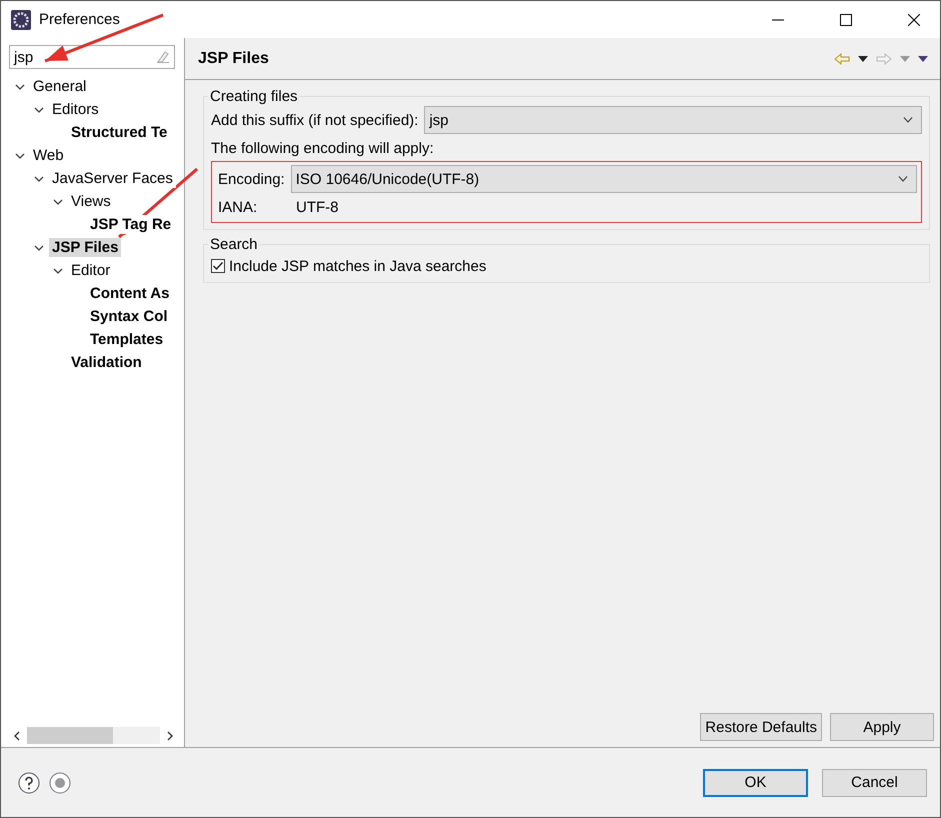 The width and height of the screenshot is (941, 818). Describe the element at coordinates (234, 244) in the screenshot. I see `group-title: Search` at that location.